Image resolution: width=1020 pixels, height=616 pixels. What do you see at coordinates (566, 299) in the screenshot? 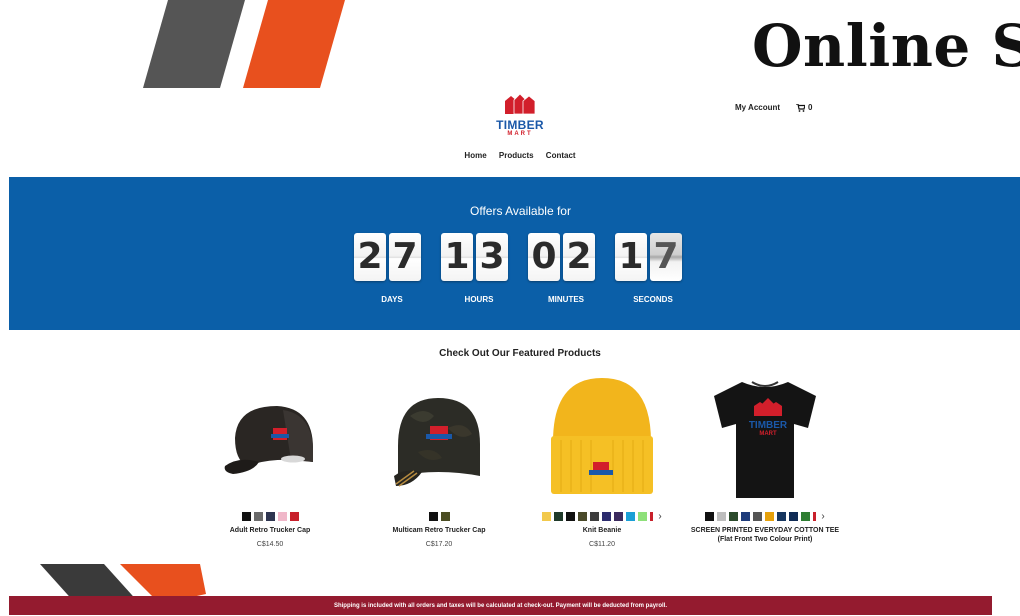
I see `label-minutes: MINUTES` at bounding box center [566, 299].